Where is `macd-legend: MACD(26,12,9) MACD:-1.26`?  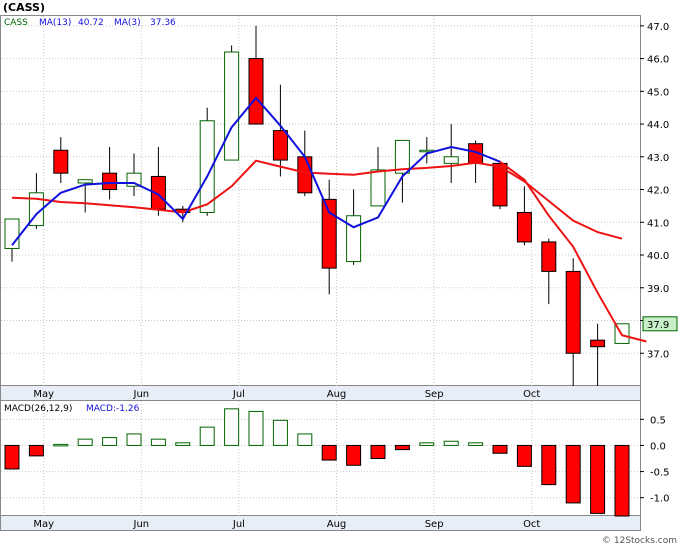
macd-legend: MACD(26,12,9) MACD:-1.26 is located at coordinates (72, 409).